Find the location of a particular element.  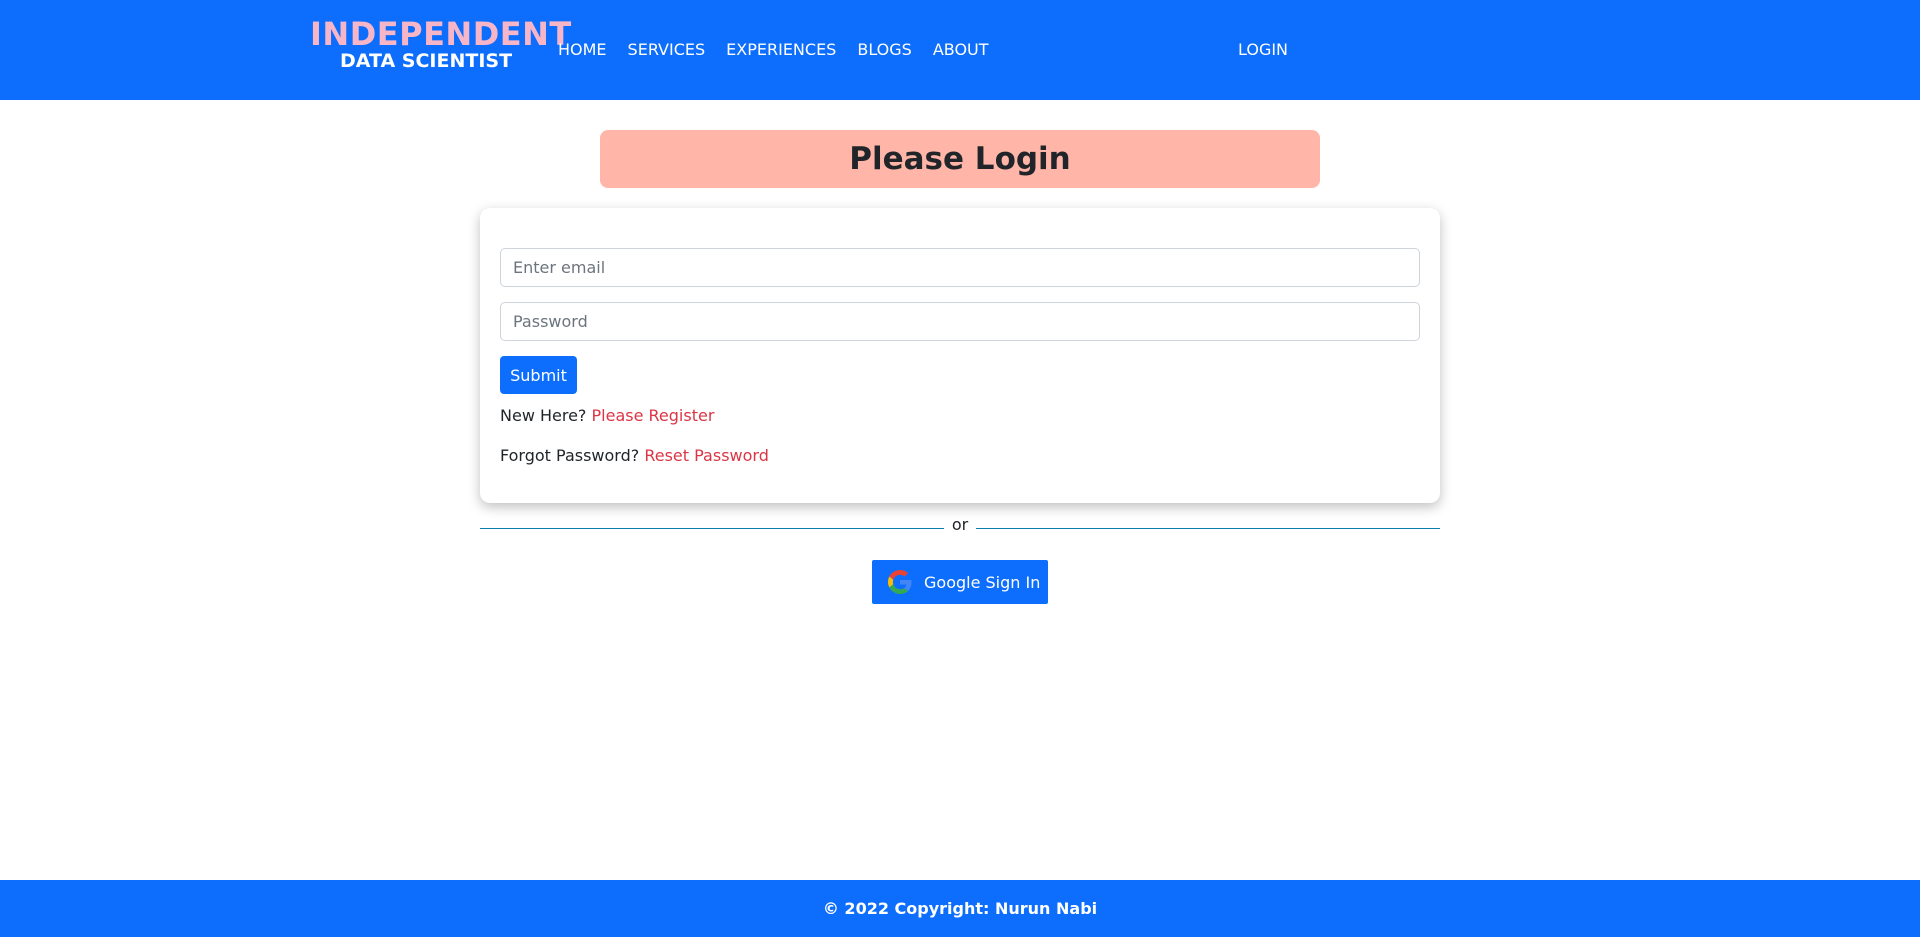

divider-line-left is located at coordinates (712, 528).